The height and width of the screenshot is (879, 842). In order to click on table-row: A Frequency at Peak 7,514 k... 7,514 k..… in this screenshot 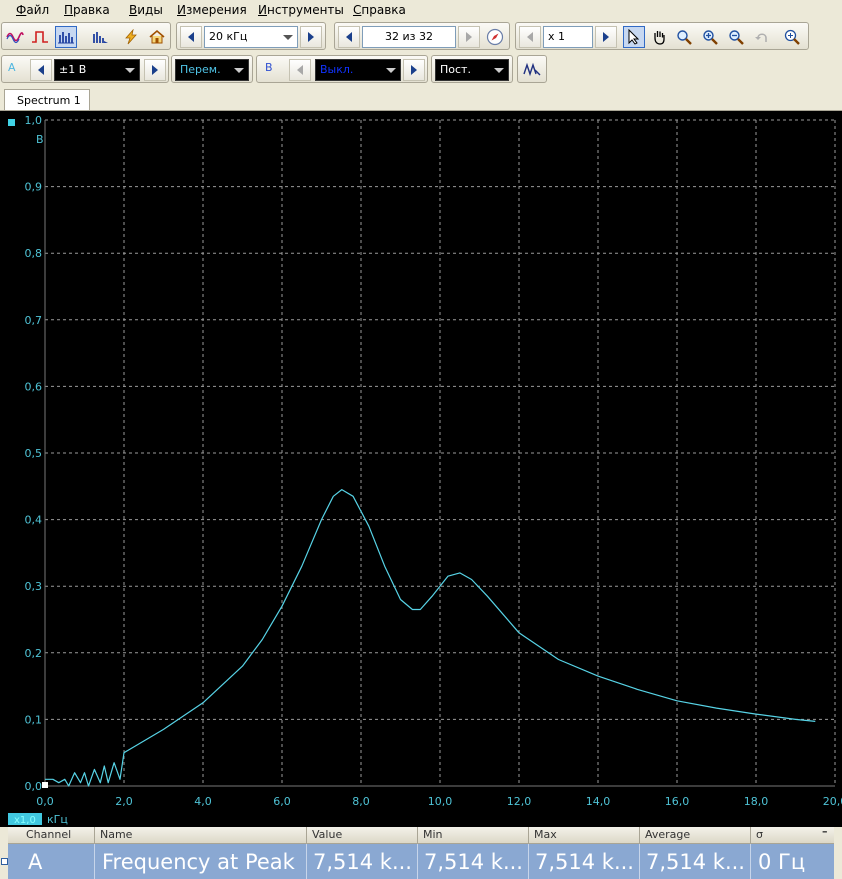, I will do `click(421, 861)`.